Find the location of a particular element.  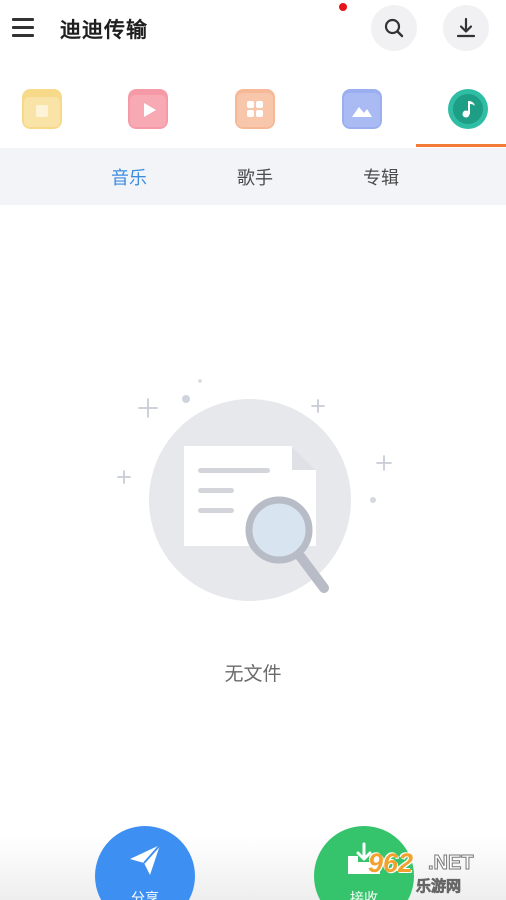

tab-images is located at coordinates (353, 113).